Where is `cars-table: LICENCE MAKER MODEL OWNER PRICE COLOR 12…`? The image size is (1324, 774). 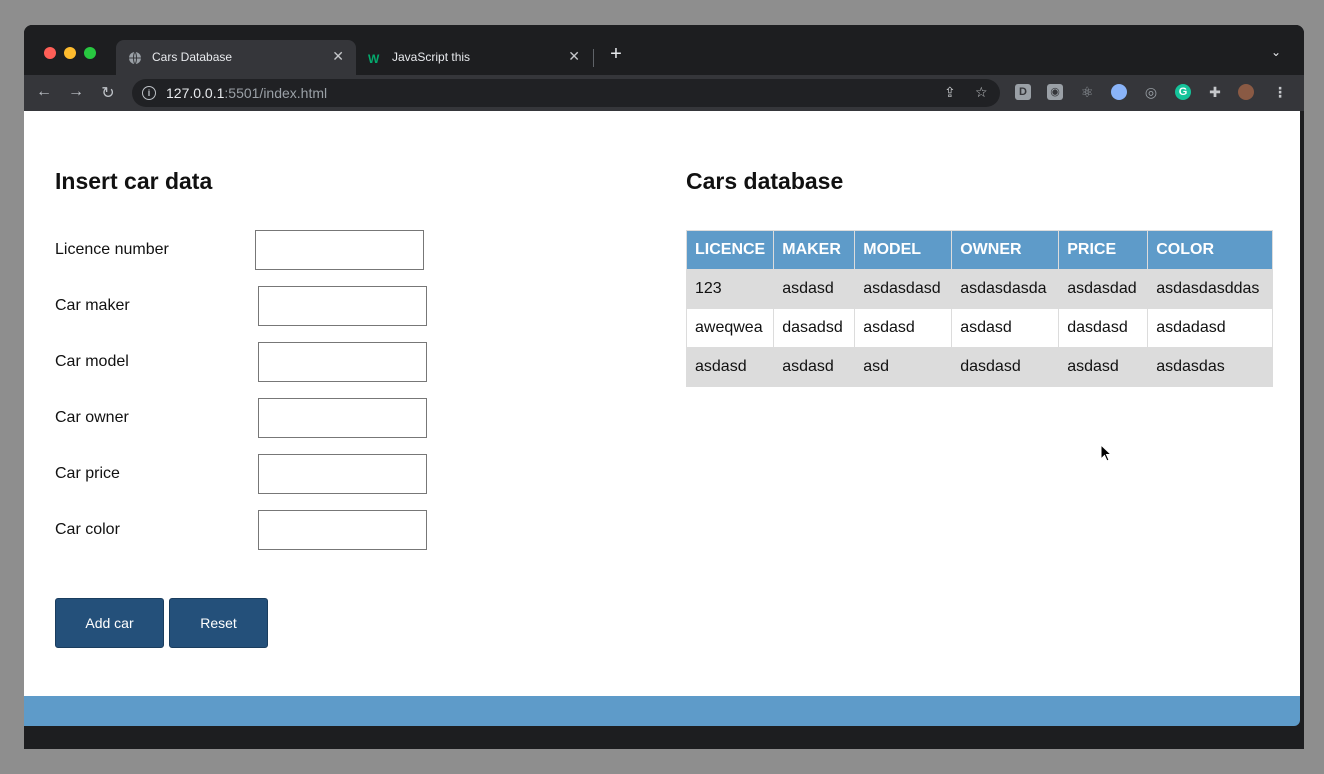
cars-table: LICENCE MAKER MODEL OWNER PRICE COLOR 12… is located at coordinates (979, 308).